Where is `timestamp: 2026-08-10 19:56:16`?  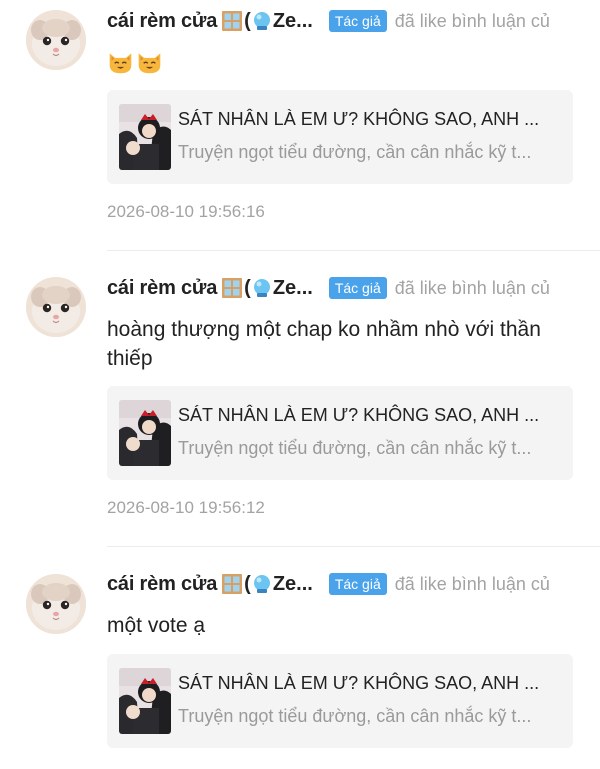 timestamp: 2026-08-10 19:56:16 is located at coordinates (186, 211).